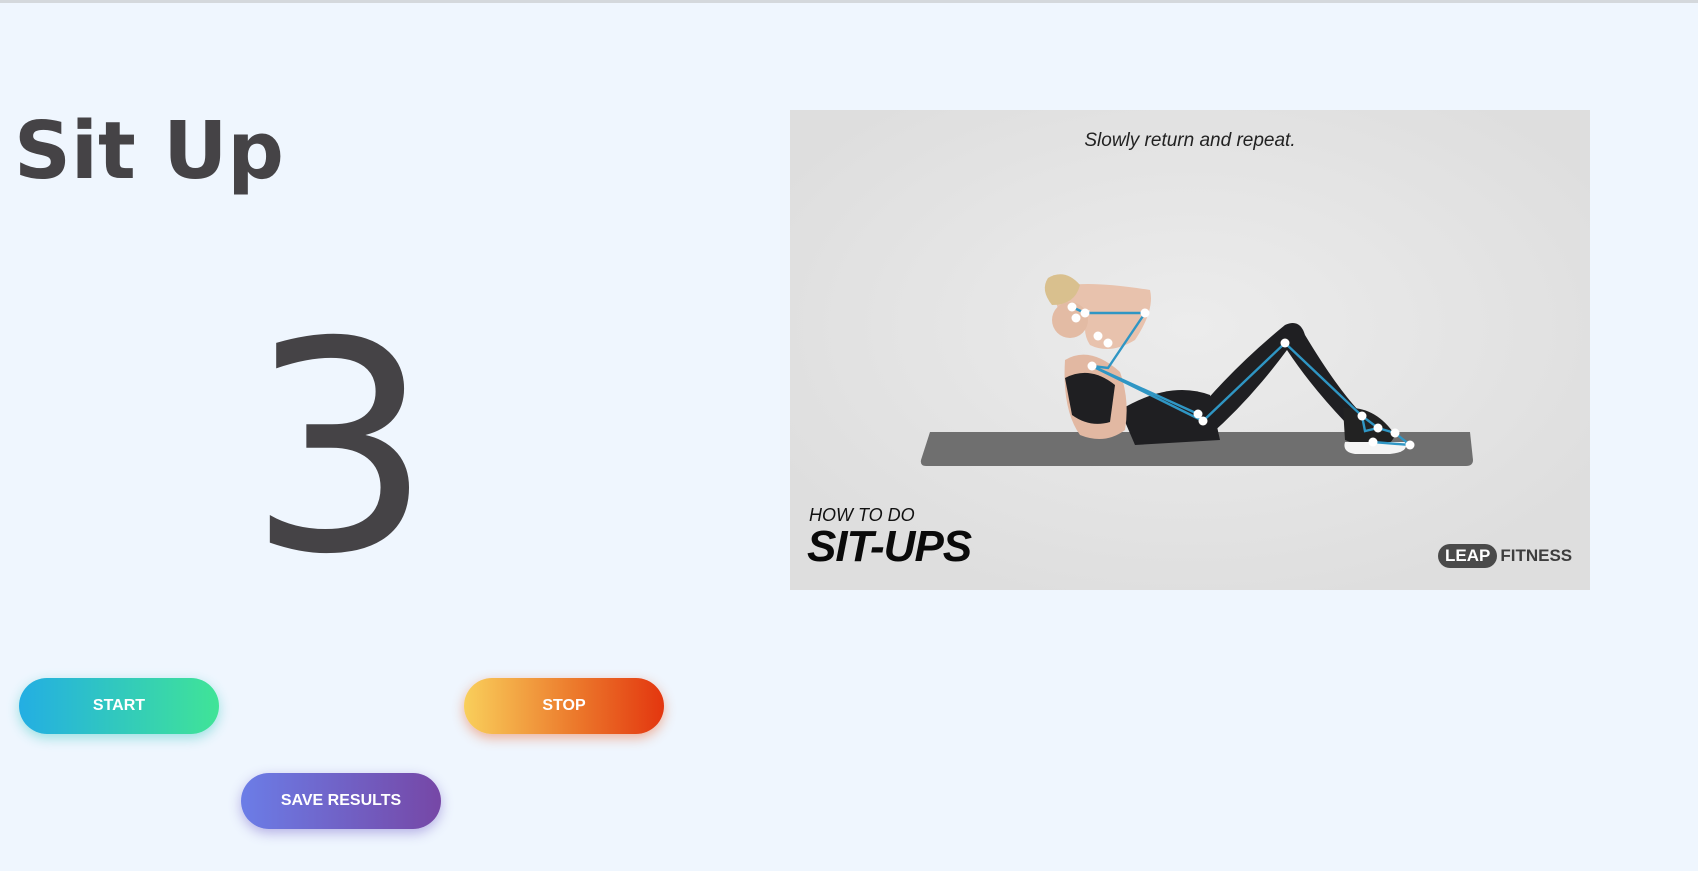 The image size is (1698, 871). I want to click on page-title: Sit Up, so click(149, 151).